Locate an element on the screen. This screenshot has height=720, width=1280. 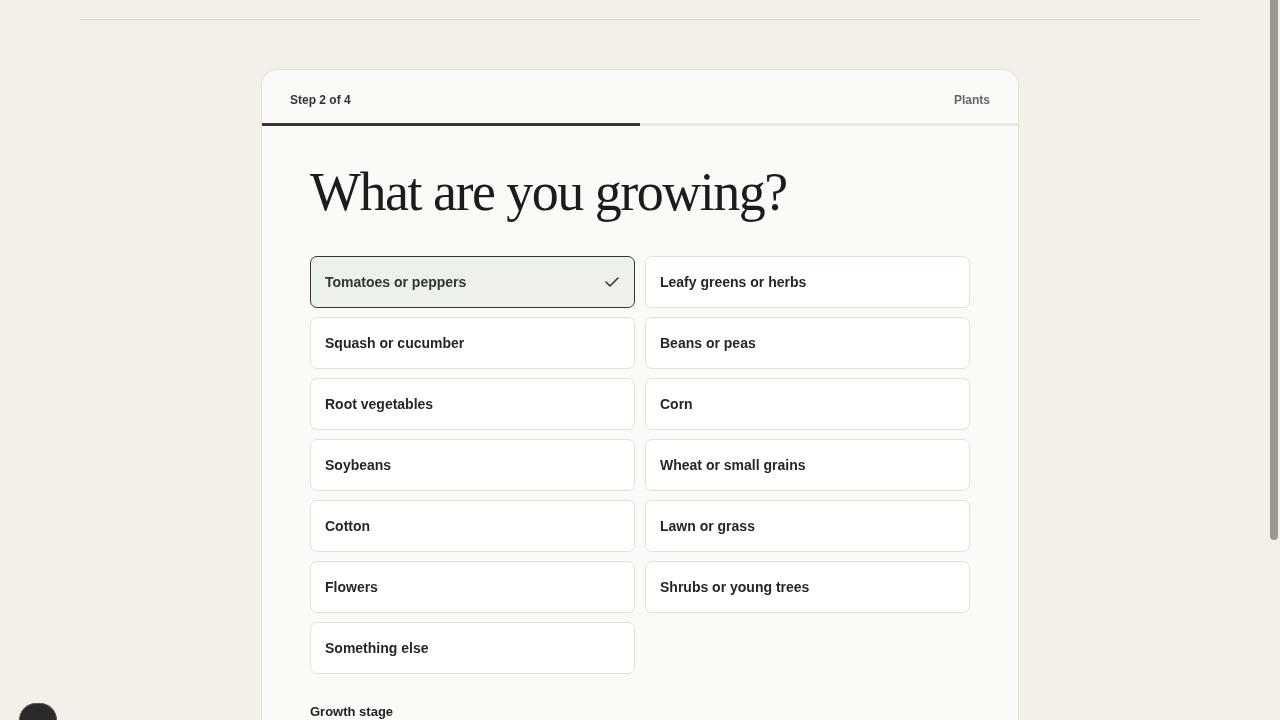
option-button: Corn is located at coordinates (807, 404).